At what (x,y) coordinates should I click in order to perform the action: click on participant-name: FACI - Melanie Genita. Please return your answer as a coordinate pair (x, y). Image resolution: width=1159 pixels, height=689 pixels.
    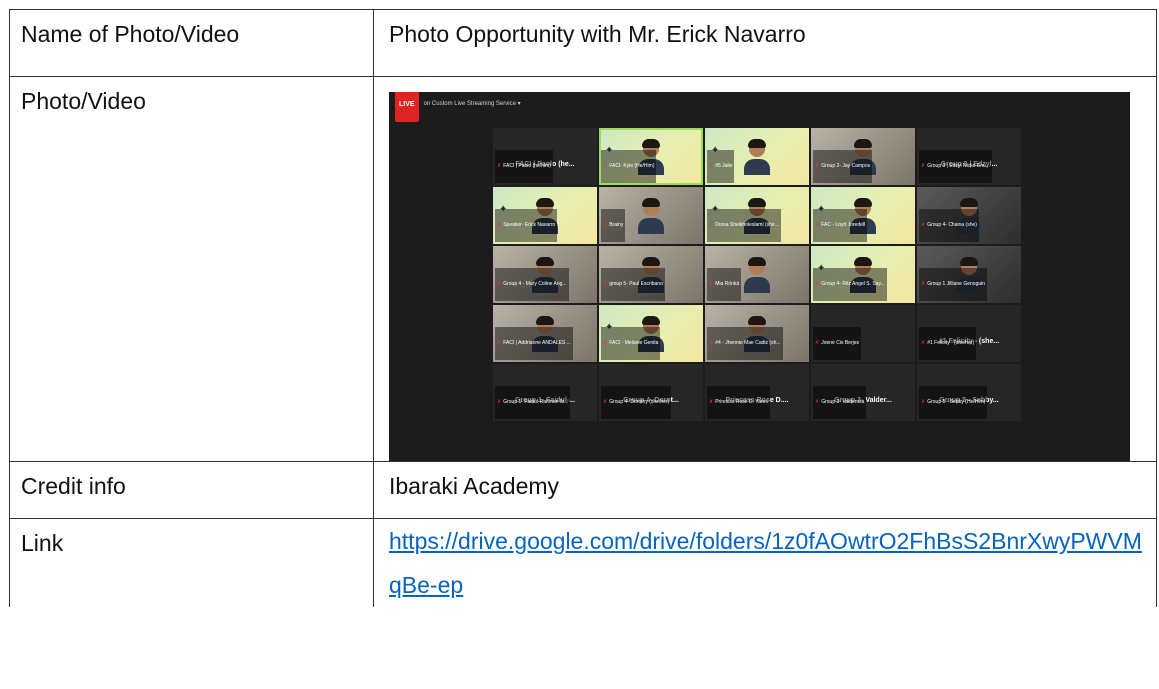
    Looking at the image, I should click on (634, 343).